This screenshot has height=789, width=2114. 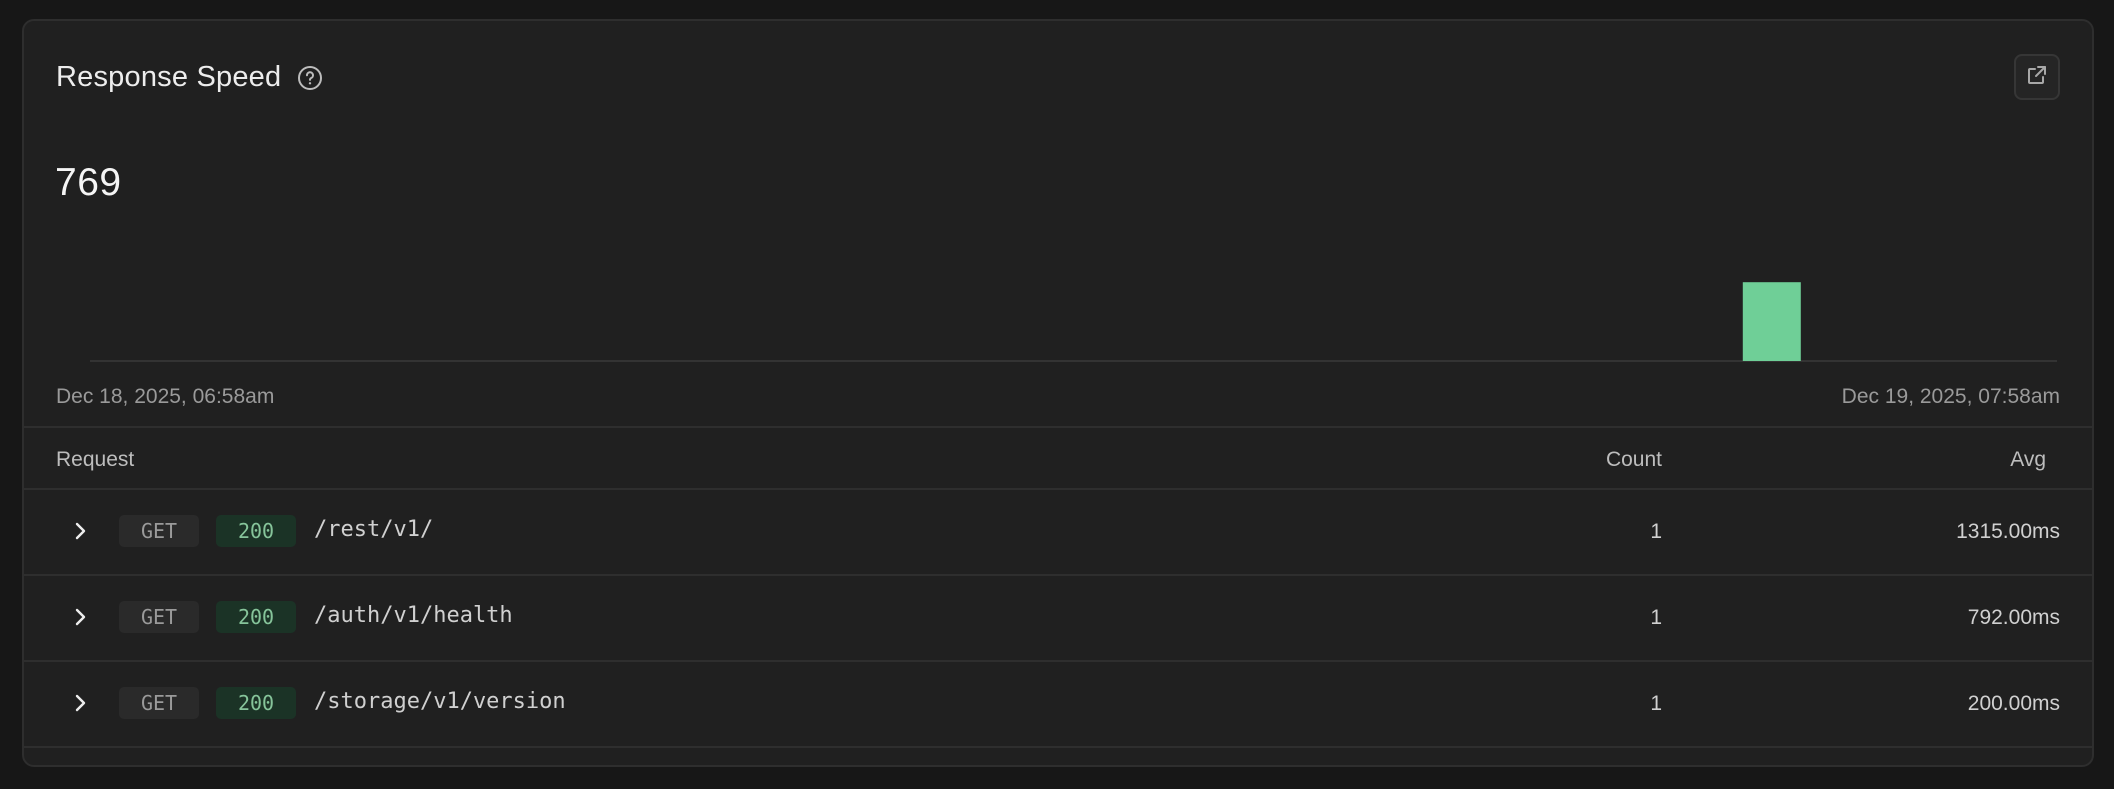 What do you see at coordinates (2008, 531) in the screenshot?
I see `request-avg: 1315.00ms` at bounding box center [2008, 531].